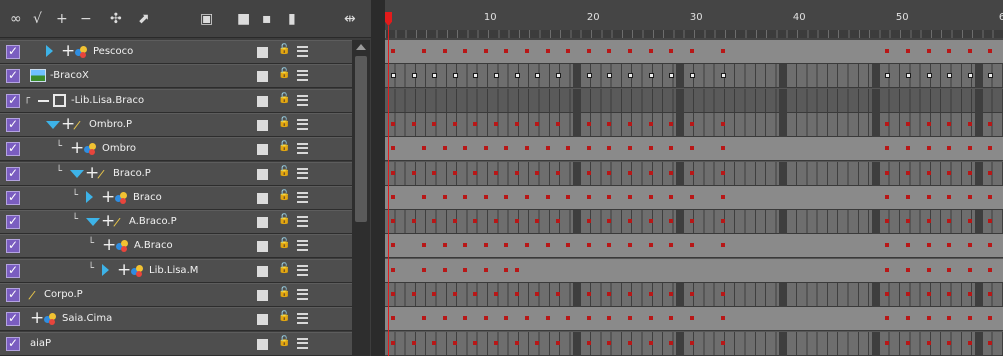 This screenshot has width=1003, height=356. What do you see at coordinates (176, 319) in the screenshot?
I see `layer-row: + Saia.Cima 🔓` at bounding box center [176, 319].